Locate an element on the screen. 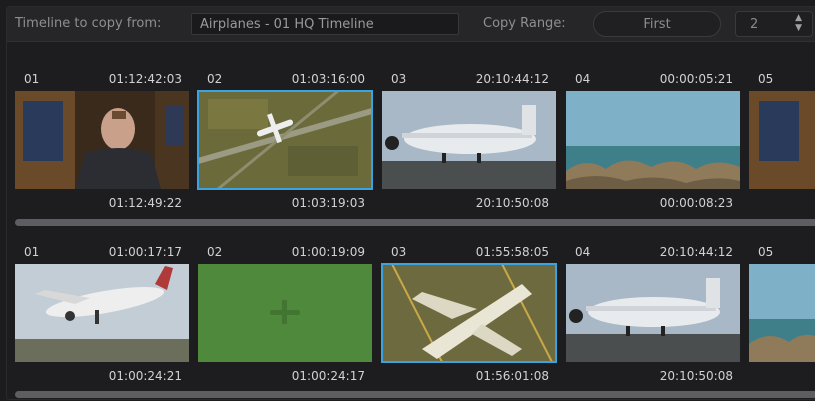 This screenshot has width=815, height=401. clip-card: 03 20:10:44:12 20:10:50:08 is located at coordinates (470, 147).